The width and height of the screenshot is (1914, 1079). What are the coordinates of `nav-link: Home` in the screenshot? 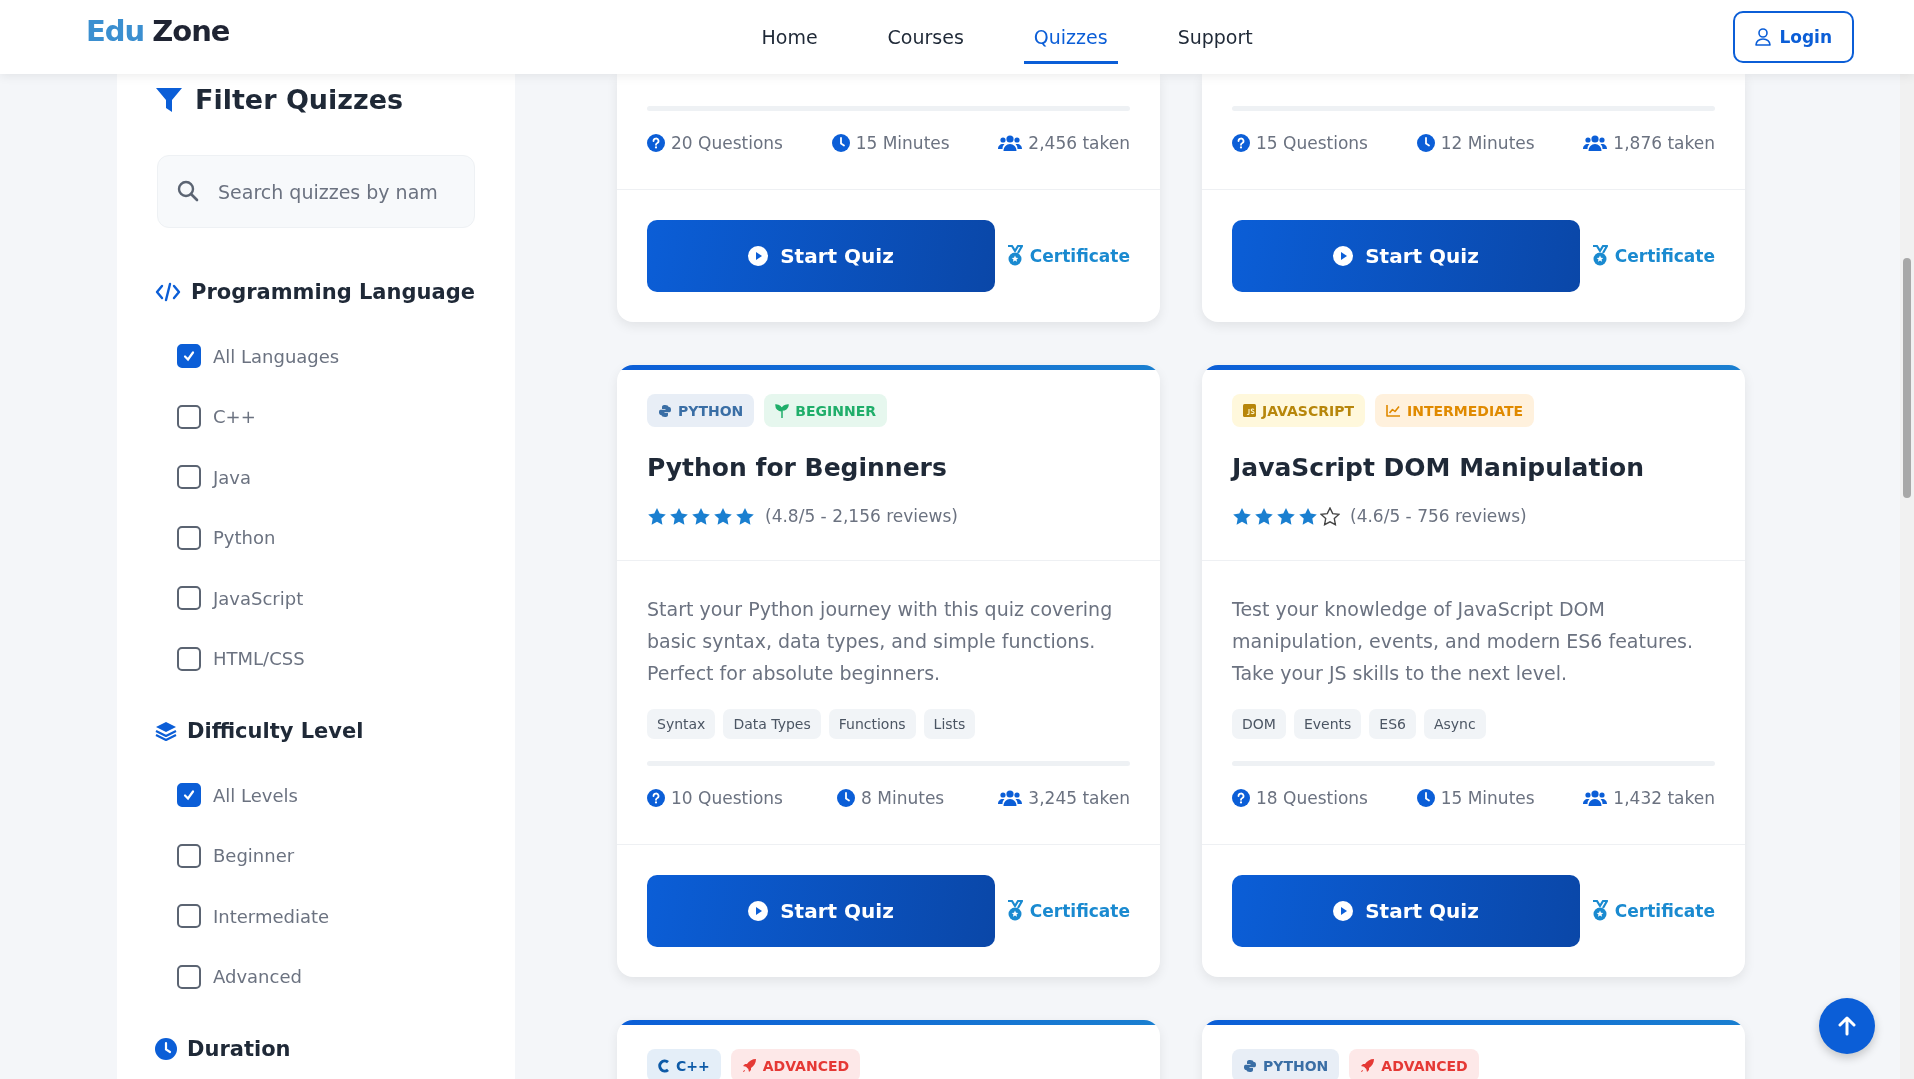 It's located at (789, 38).